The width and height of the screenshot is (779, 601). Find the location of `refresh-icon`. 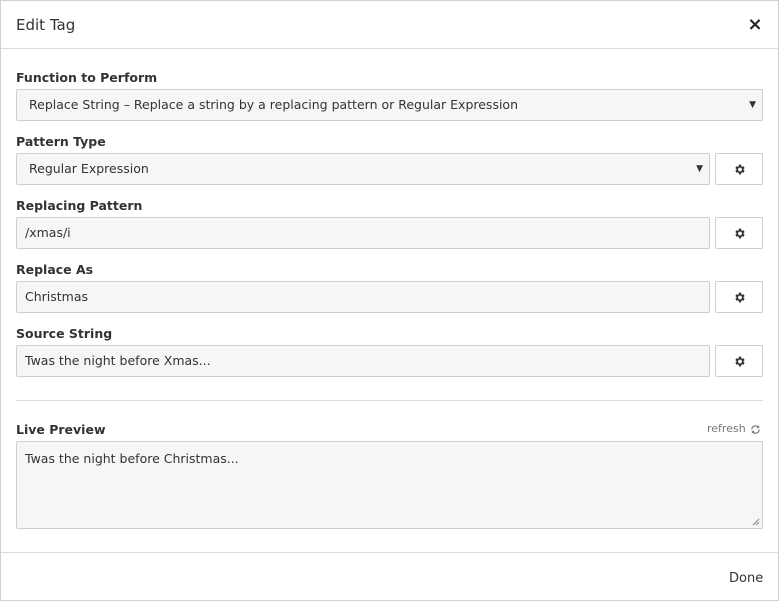

refresh-icon is located at coordinates (755, 429).